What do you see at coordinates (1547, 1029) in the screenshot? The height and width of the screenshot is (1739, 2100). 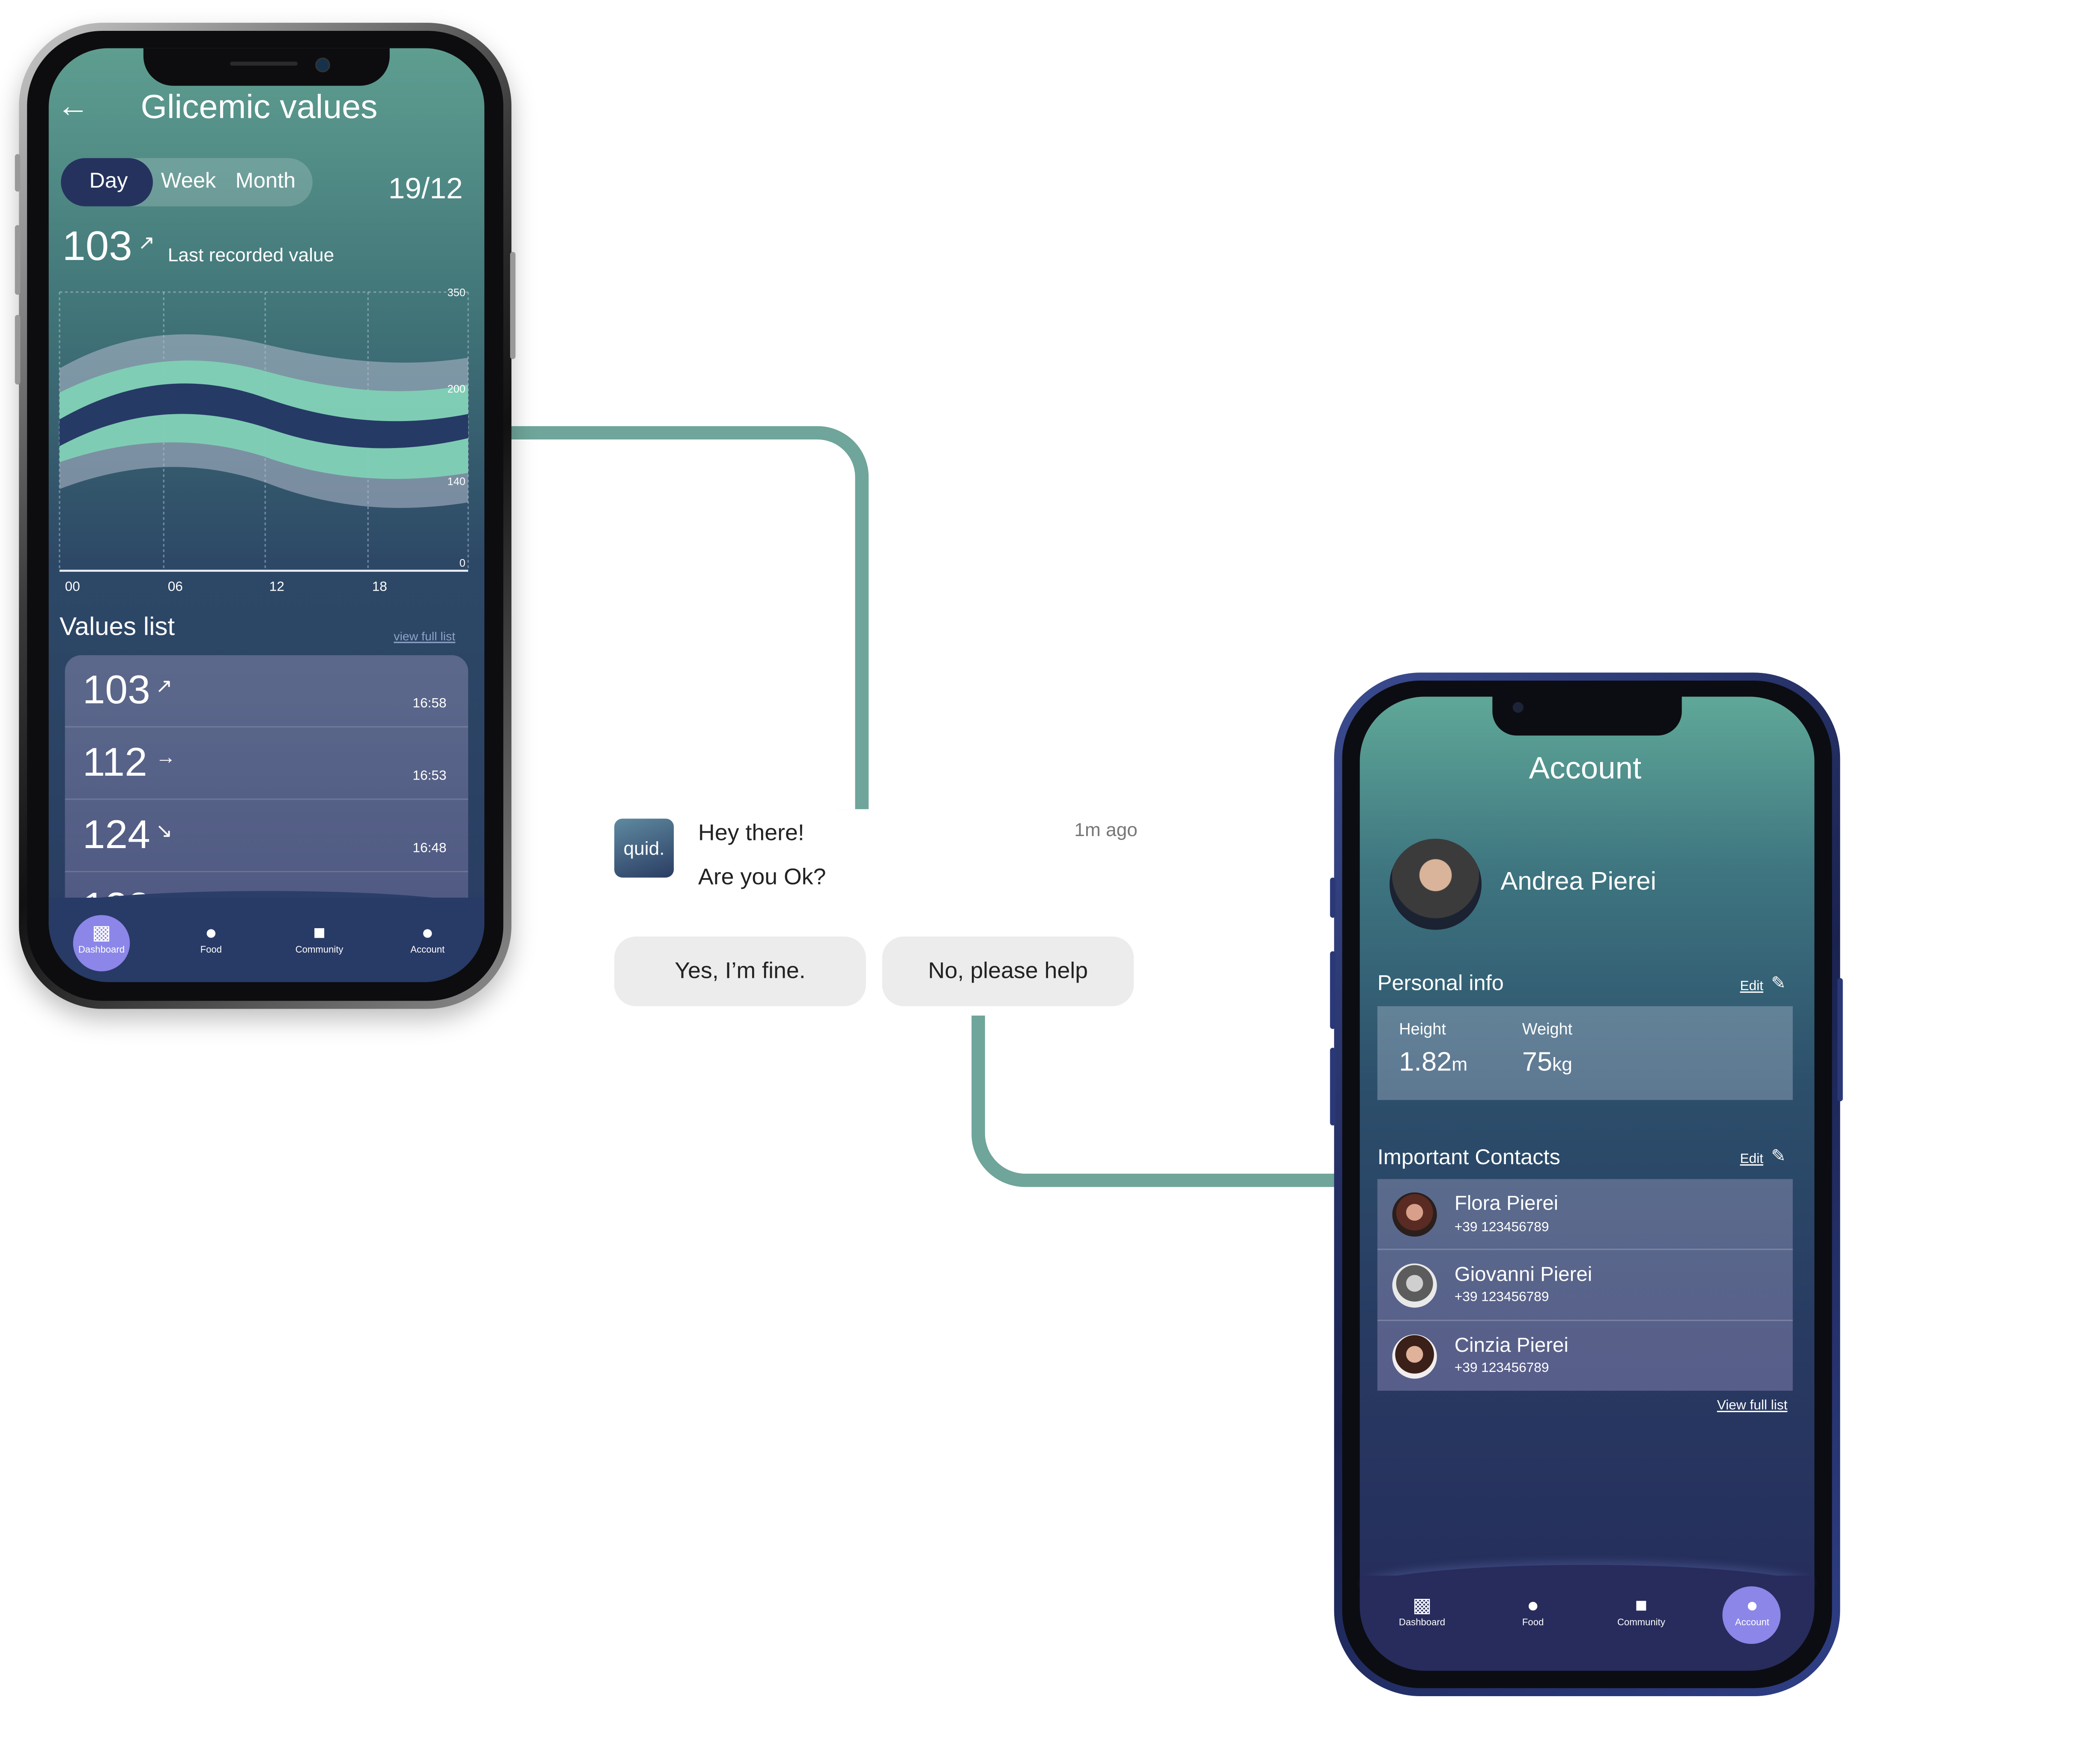 I see `weight-label: Weight` at bounding box center [1547, 1029].